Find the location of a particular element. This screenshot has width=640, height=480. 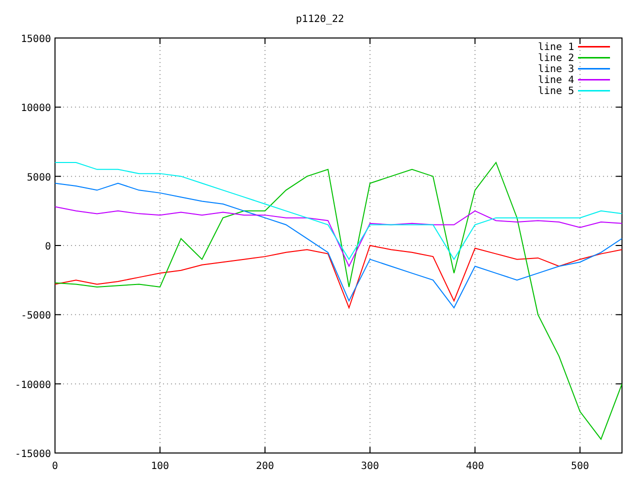

x-tick-label: 200 is located at coordinates (265, 466).